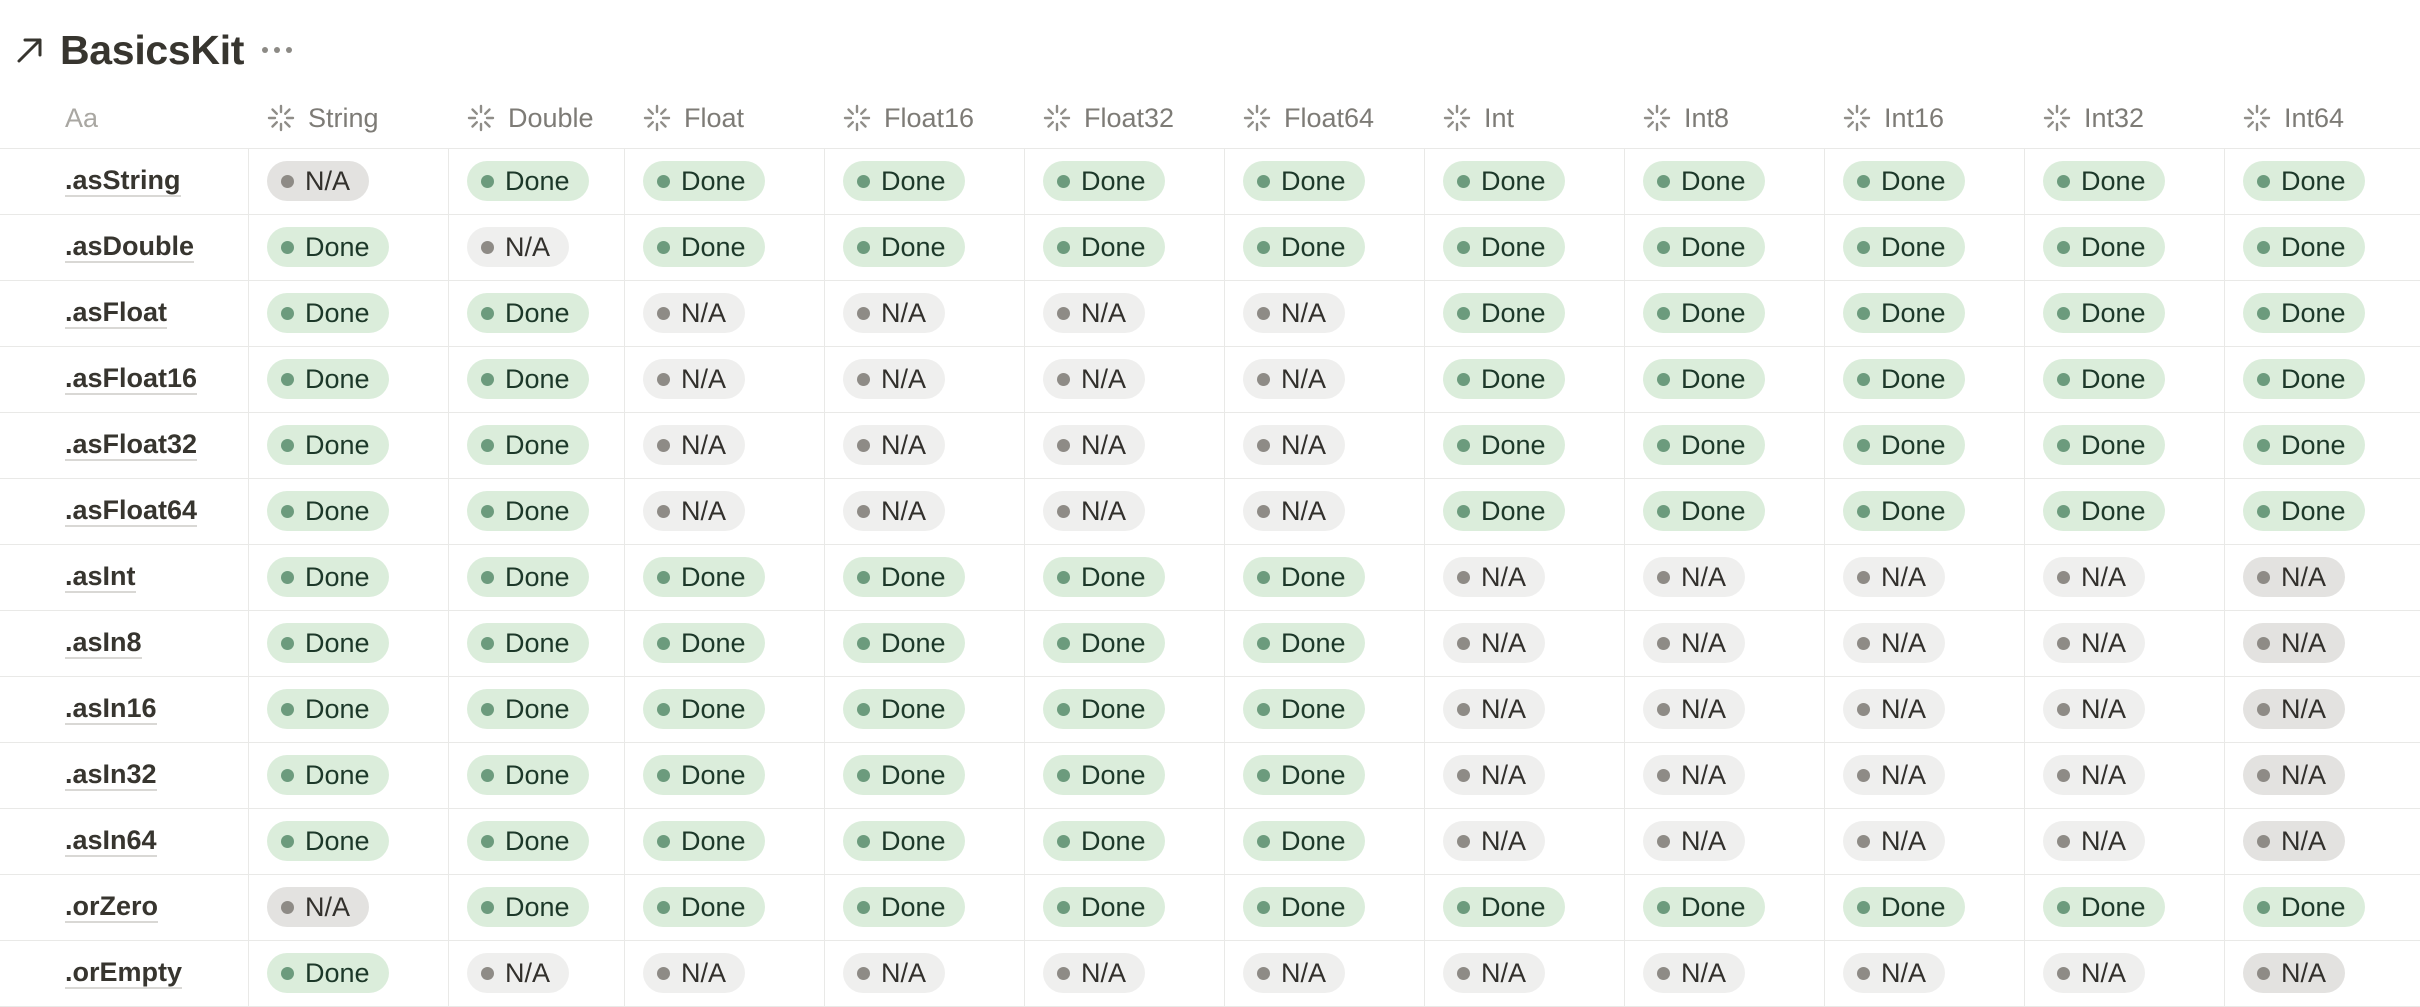 The width and height of the screenshot is (2420, 1007). What do you see at coordinates (1924, 511) in the screenshot?
I see `status-cell-int16: Done` at bounding box center [1924, 511].